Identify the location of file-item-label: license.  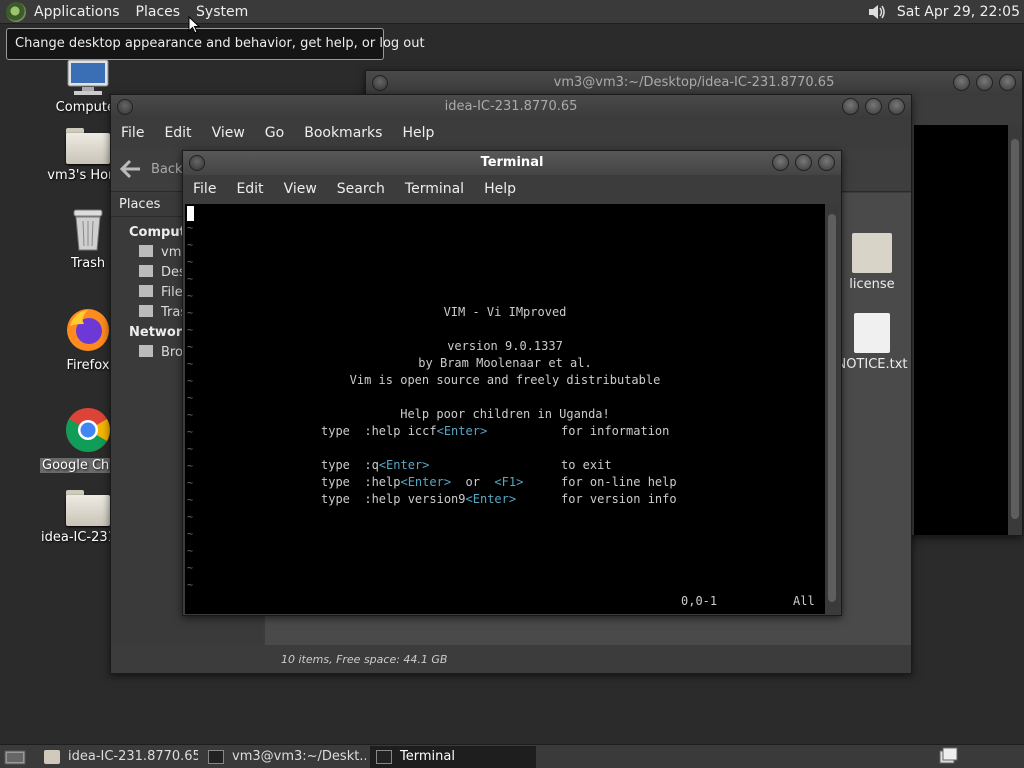
(872, 284).